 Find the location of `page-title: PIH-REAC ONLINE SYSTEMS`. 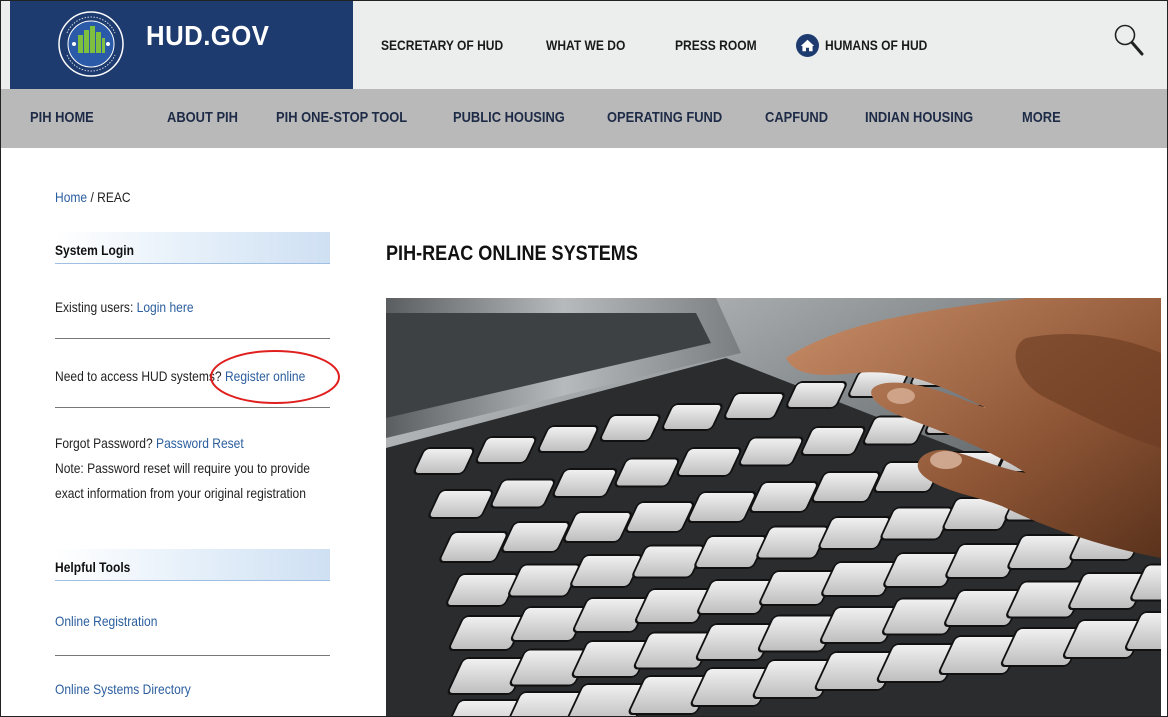

page-title: PIH-REAC ONLINE SYSTEMS is located at coordinates (512, 253).